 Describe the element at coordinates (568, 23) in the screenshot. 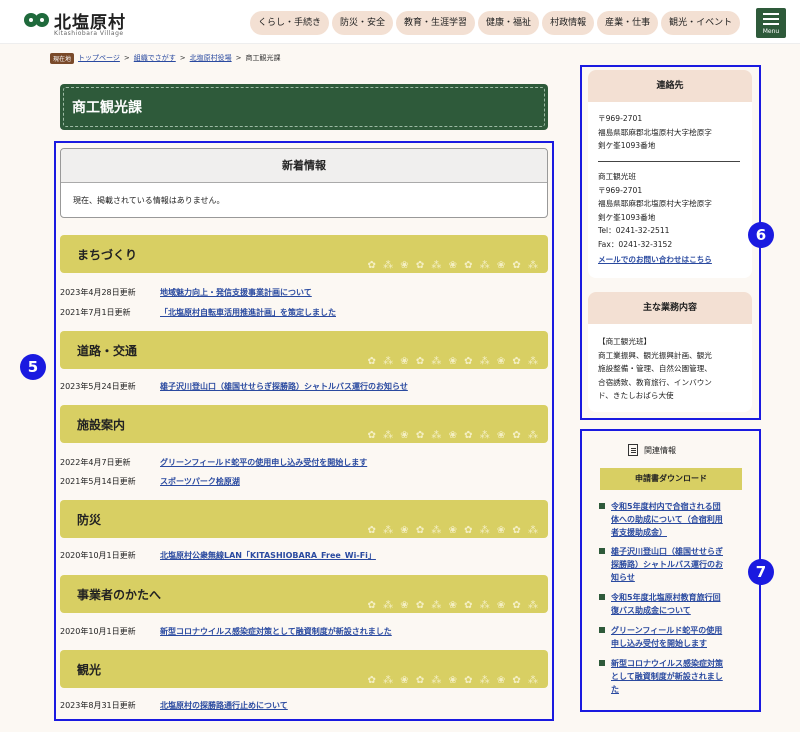

I see `nav-item-village-info: 村政情報` at that location.